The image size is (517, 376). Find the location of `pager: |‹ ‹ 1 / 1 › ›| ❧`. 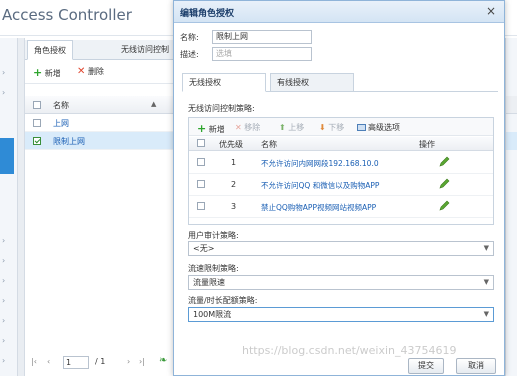

pager: |‹ ‹ 1 / 1 › ›| ❧ is located at coordinates (105, 364).